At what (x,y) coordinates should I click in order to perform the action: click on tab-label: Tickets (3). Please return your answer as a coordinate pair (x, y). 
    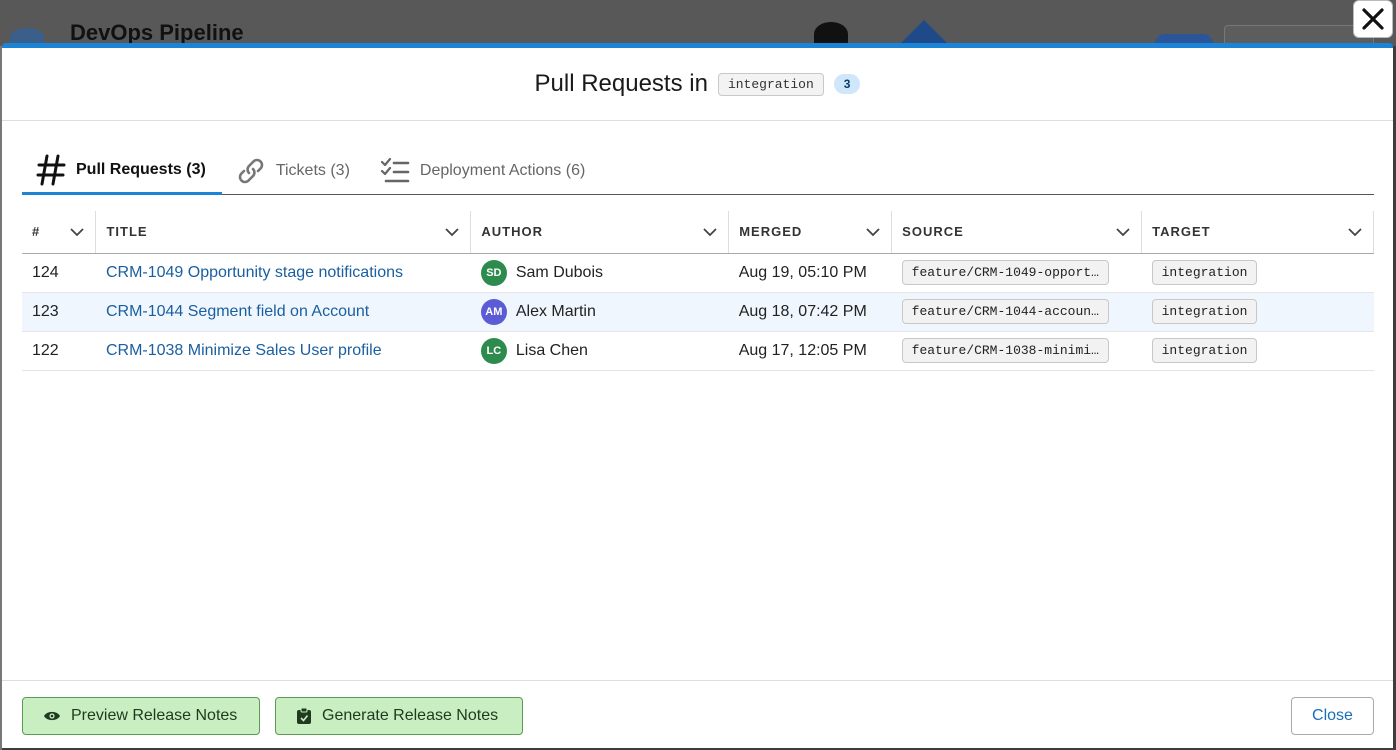
    Looking at the image, I should click on (312, 170).